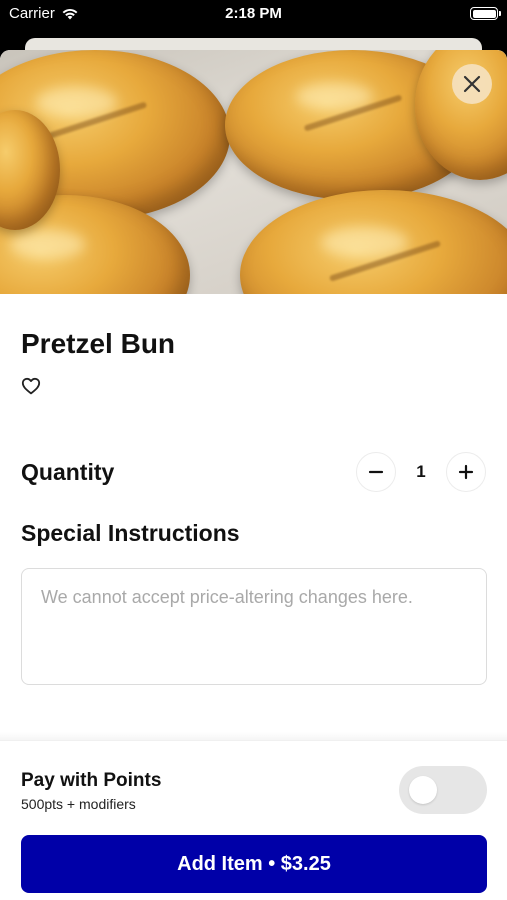 The width and height of the screenshot is (507, 900). I want to click on close-icon, so click(472, 84).